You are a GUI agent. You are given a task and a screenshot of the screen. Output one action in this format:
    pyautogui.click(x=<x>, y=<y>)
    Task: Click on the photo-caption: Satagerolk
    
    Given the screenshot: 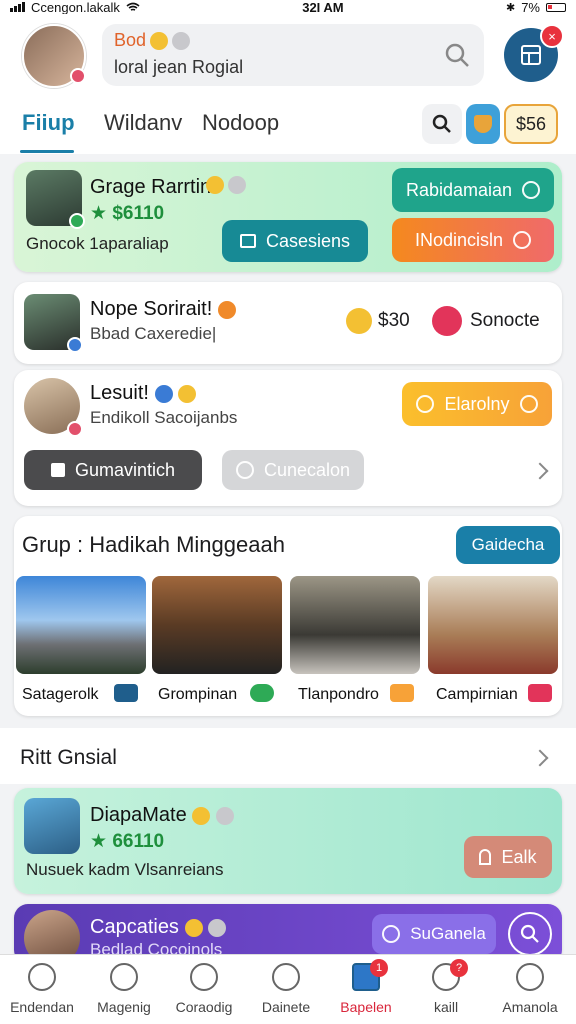 What is the action you would take?
    pyautogui.click(x=60, y=694)
    